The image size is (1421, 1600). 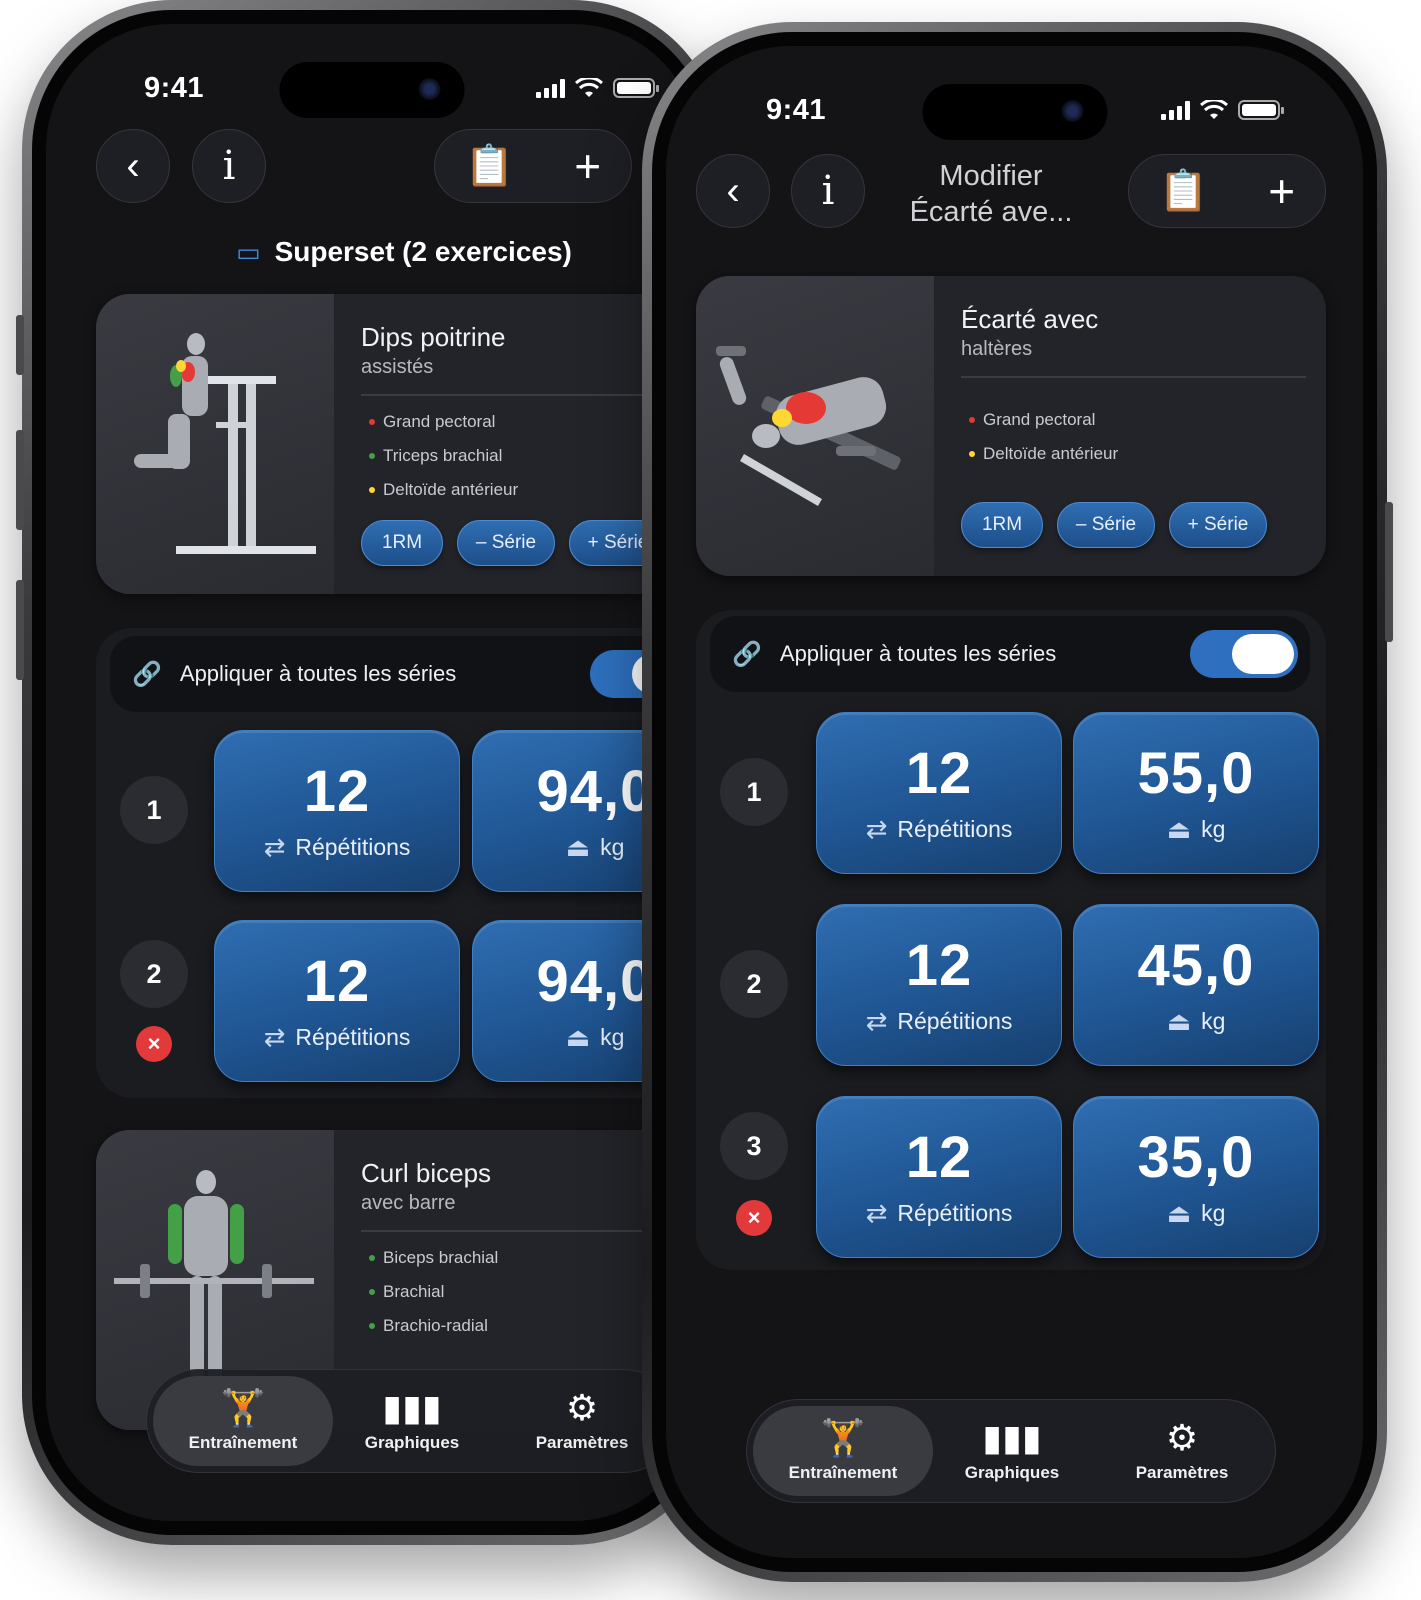 What do you see at coordinates (1214, 109) in the screenshot?
I see `wifi-icon` at bounding box center [1214, 109].